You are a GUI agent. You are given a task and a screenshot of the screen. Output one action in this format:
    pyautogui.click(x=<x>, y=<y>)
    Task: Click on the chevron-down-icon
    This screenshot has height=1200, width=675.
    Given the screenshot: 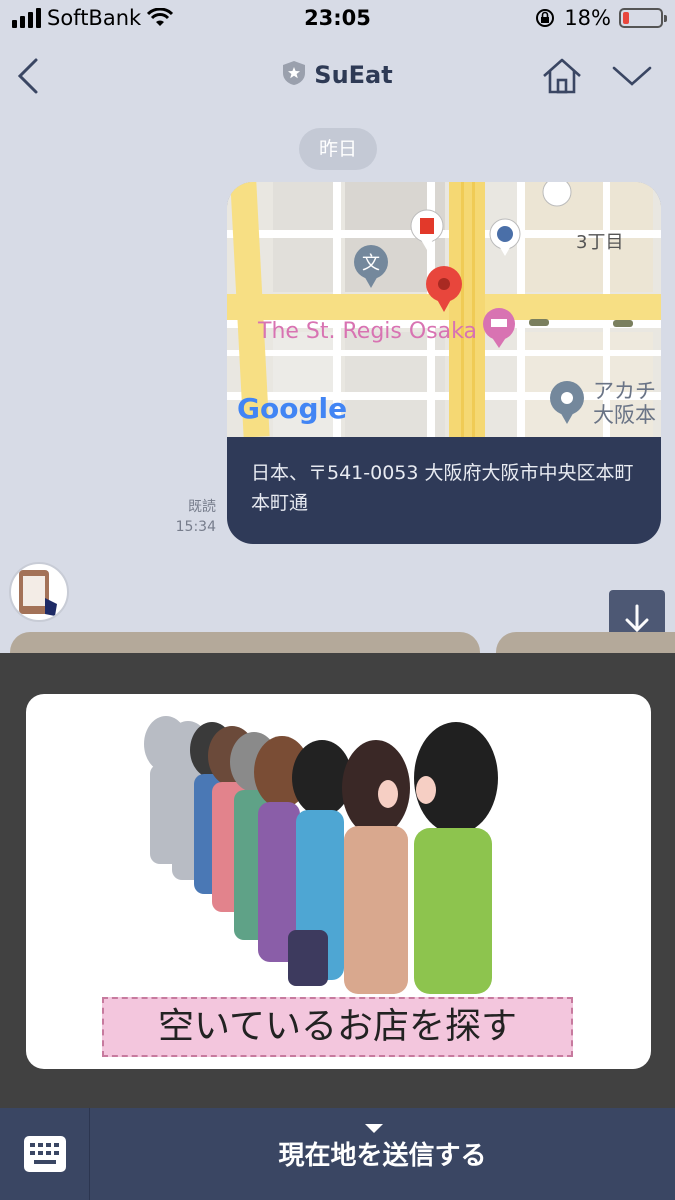 What is the action you would take?
    pyautogui.click(x=632, y=76)
    